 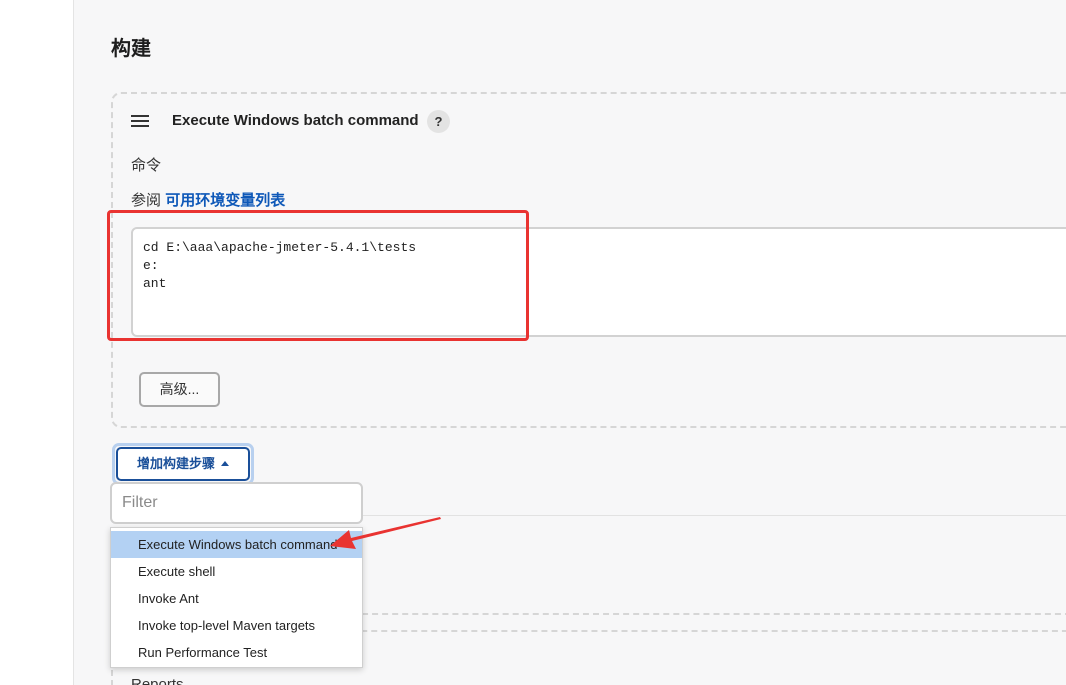 What do you see at coordinates (438, 121) in the screenshot?
I see `help-icon: ?` at bounding box center [438, 121].